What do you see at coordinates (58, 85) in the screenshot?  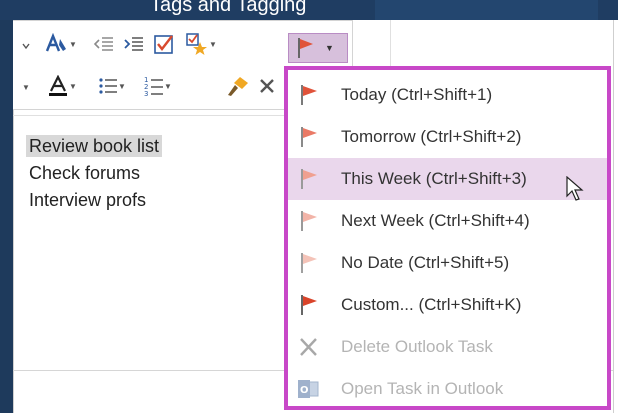 I see `font-color-icon` at bounding box center [58, 85].